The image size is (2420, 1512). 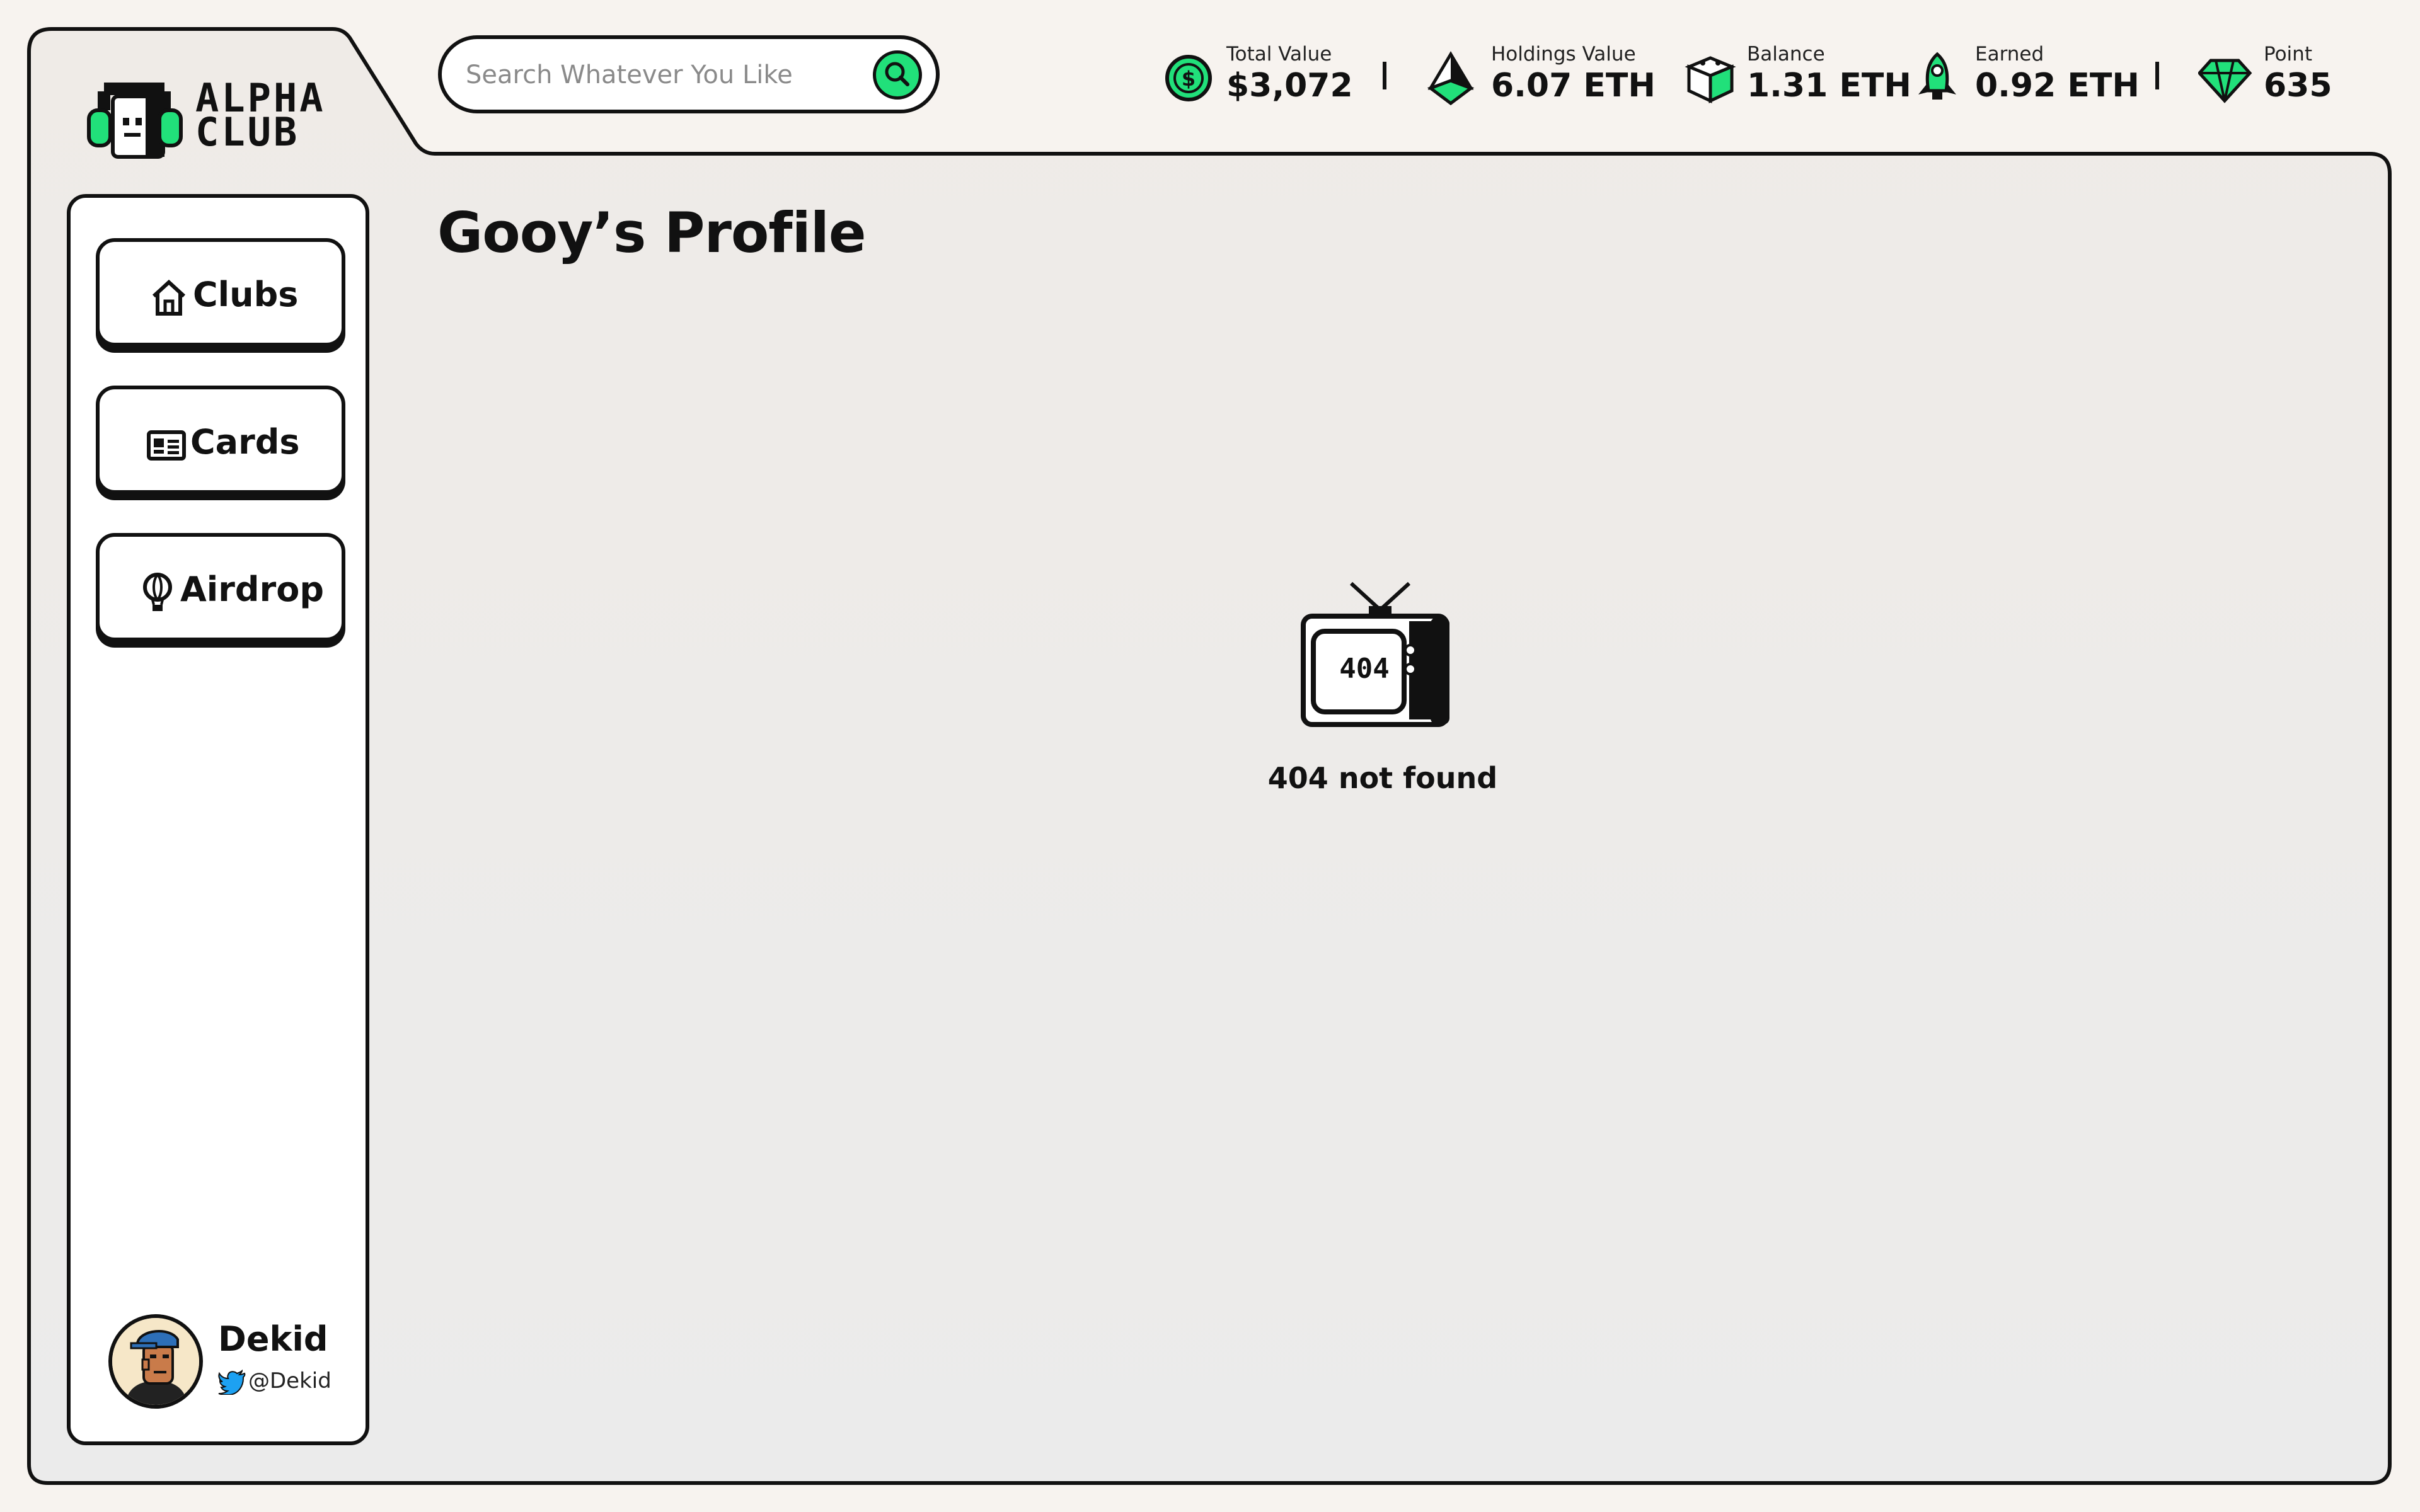 What do you see at coordinates (1829, 86) in the screenshot?
I see `stat-value: 1.31 ETH` at bounding box center [1829, 86].